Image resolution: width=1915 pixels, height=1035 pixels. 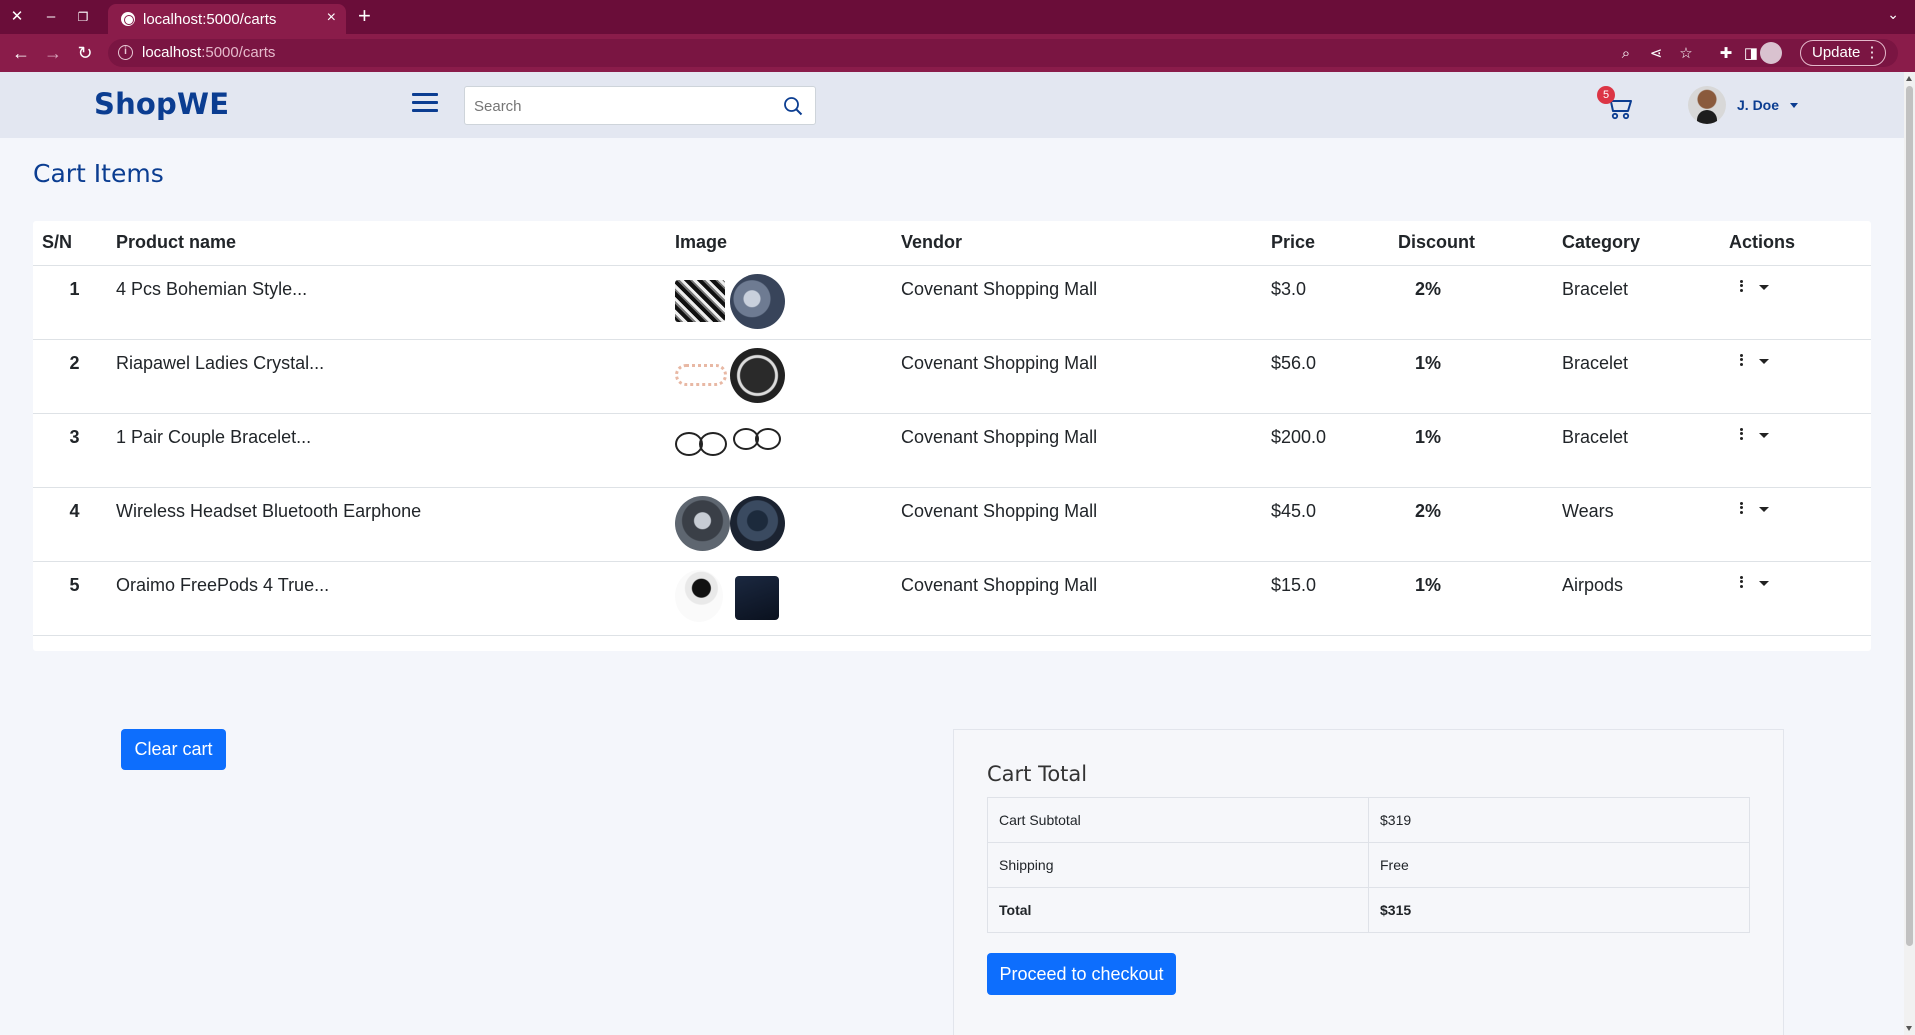 I want to click on brand-logo: ShopWE, so click(x=161, y=104).